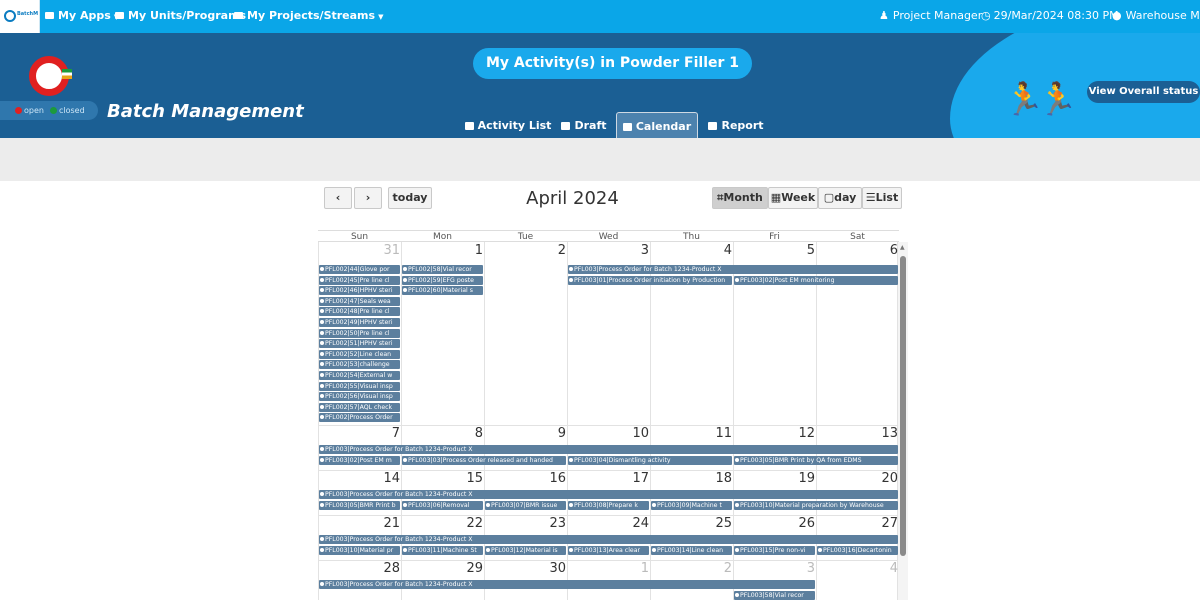 This screenshot has height=600, width=1200. What do you see at coordinates (774, 433) in the screenshot?
I see `day-number: 12` at bounding box center [774, 433].